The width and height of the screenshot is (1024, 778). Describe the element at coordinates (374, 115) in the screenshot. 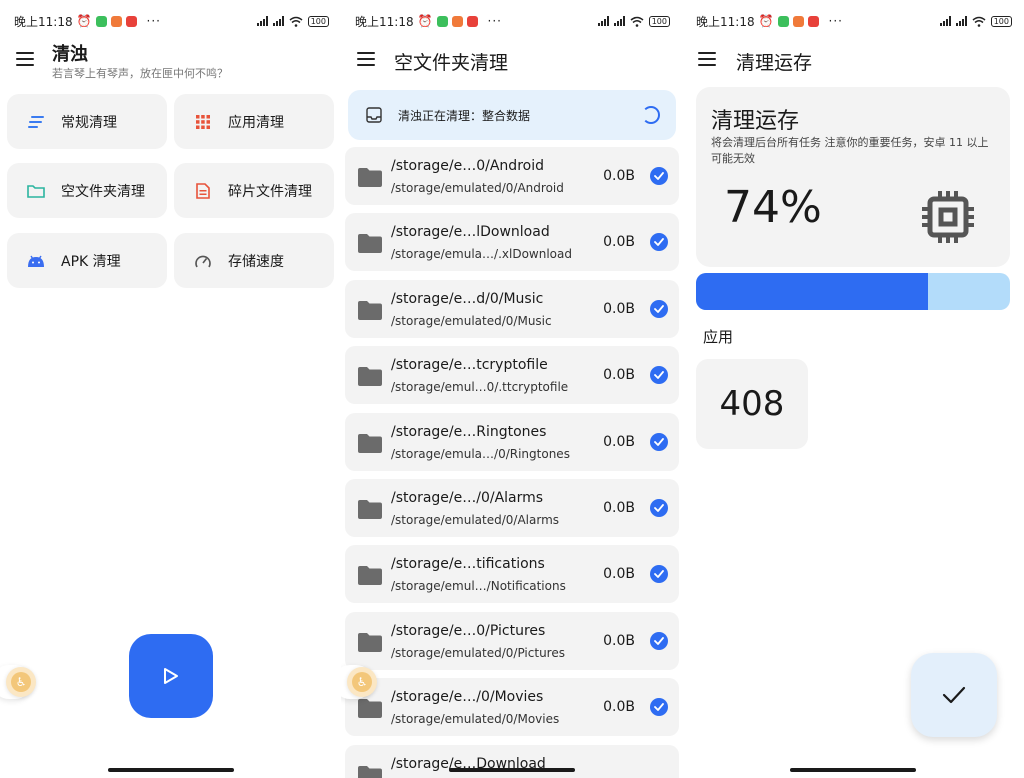

I see `inbox-icon` at that location.